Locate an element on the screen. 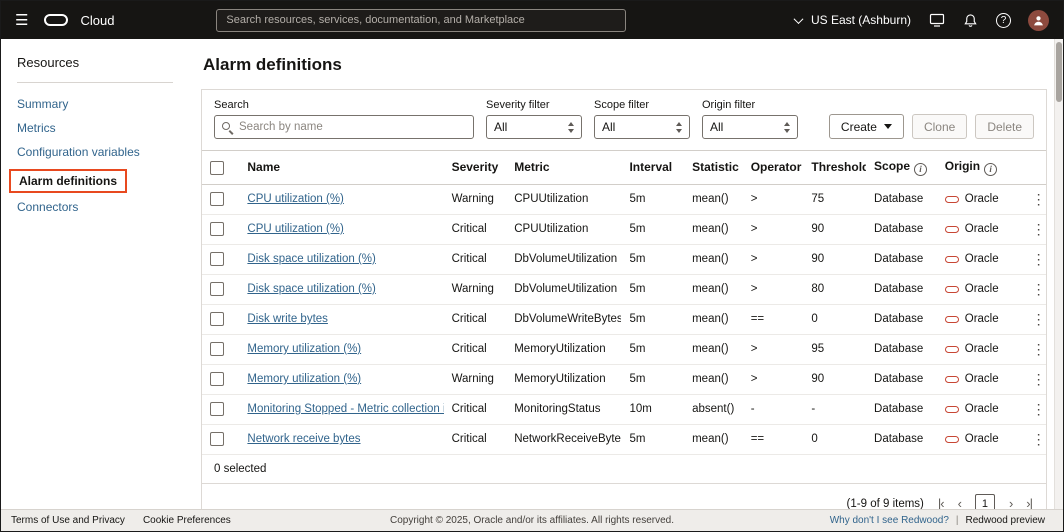 Image resolution: width=1064 pixels, height=532 pixels. clone-button: Clone is located at coordinates (939, 126).